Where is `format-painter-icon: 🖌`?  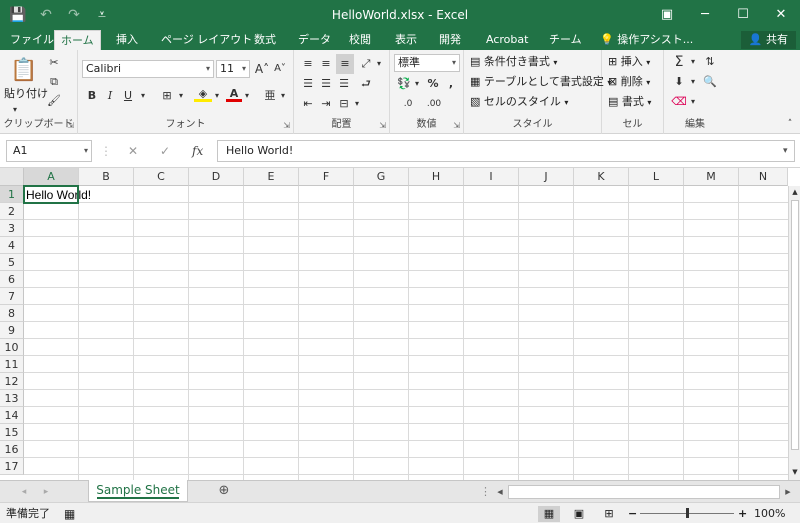 format-painter-icon: 🖌 is located at coordinates (54, 101).